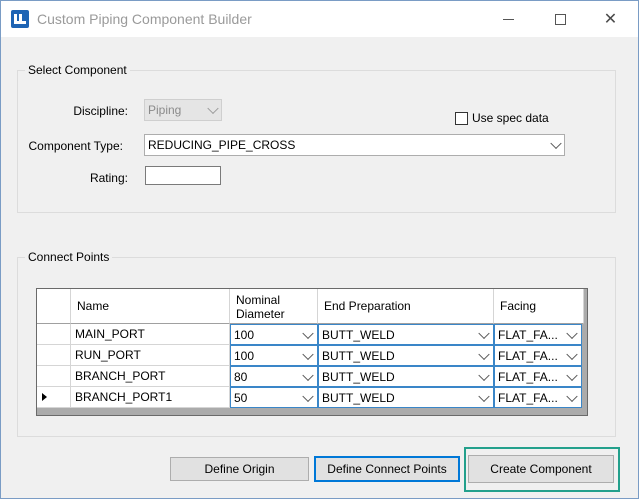 Image resolution: width=639 pixels, height=499 pixels. I want to click on close-icon: ✕, so click(610, 19).